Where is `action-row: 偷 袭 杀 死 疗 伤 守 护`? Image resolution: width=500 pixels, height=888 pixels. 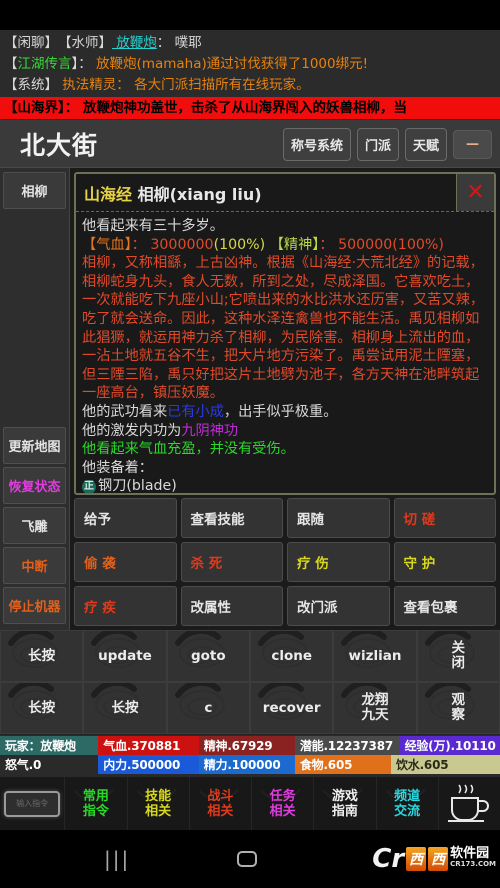 action-row: 偷 袭 杀 死 疗 伤 守 护 is located at coordinates (285, 562).